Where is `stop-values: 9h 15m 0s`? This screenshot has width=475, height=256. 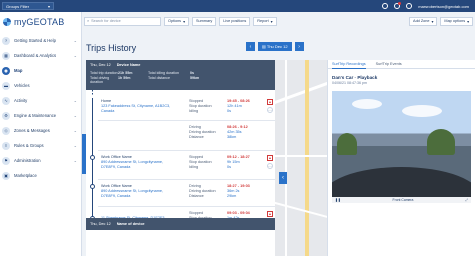 stop-values: 9h 15m 0s is located at coordinates (233, 164).